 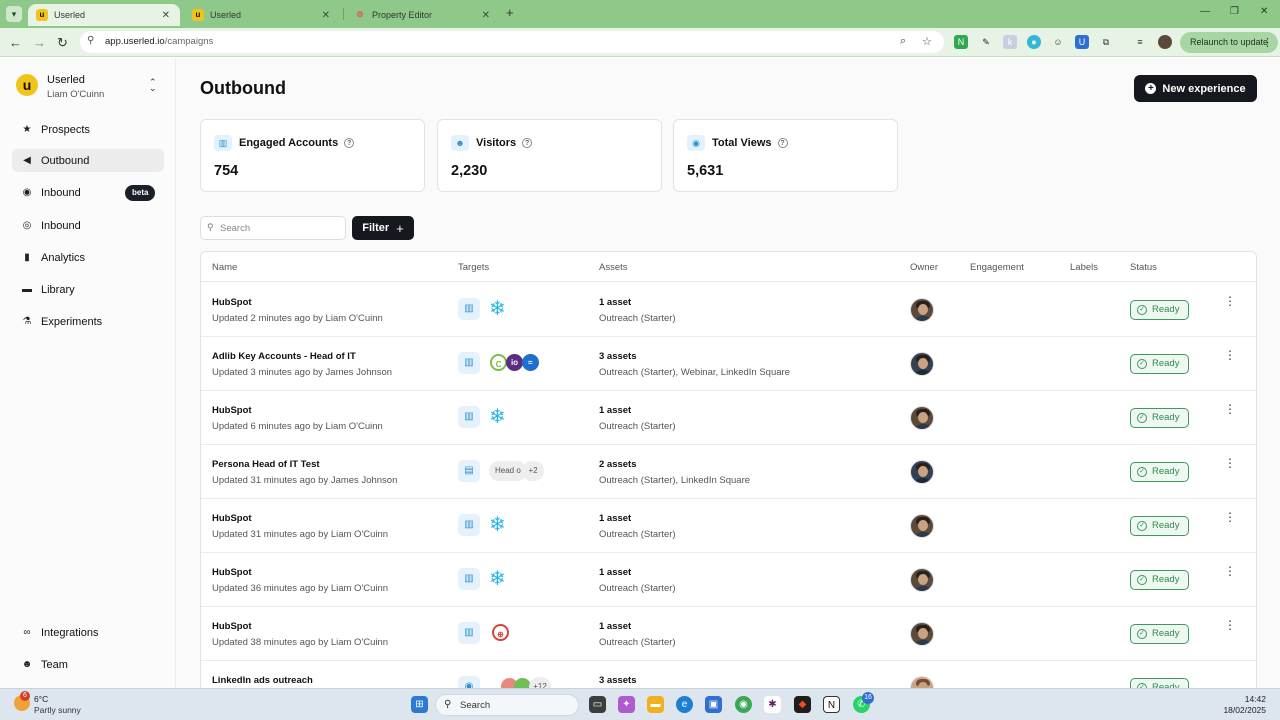 What do you see at coordinates (1034, 42) in the screenshot?
I see `extension-icon: ●` at bounding box center [1034, 42].